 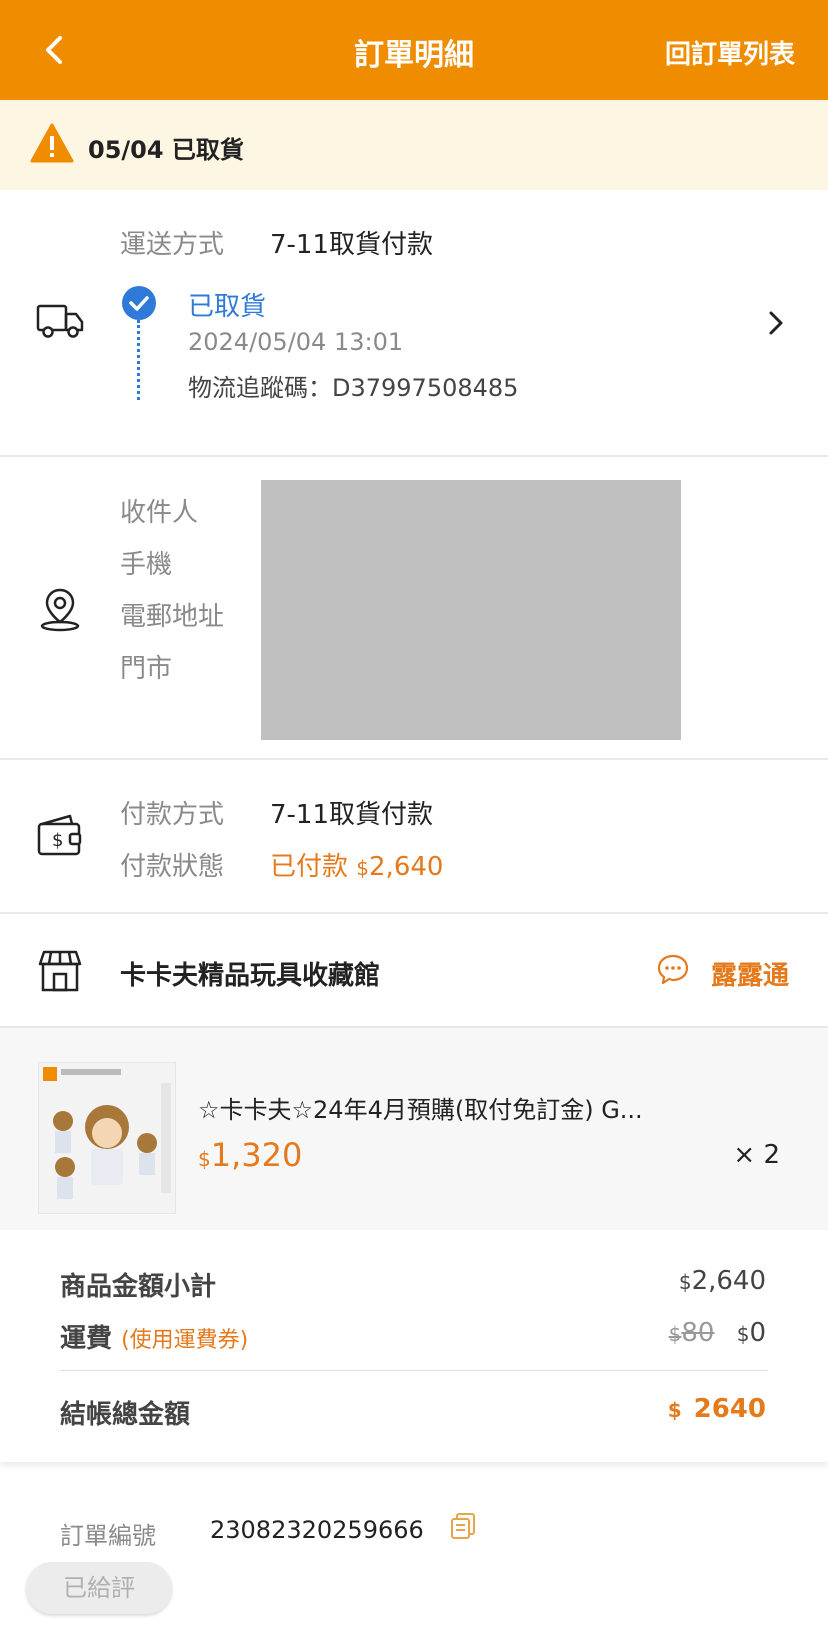 I want to click on shipping-original-currency: $, so click(x=675, y=1334).